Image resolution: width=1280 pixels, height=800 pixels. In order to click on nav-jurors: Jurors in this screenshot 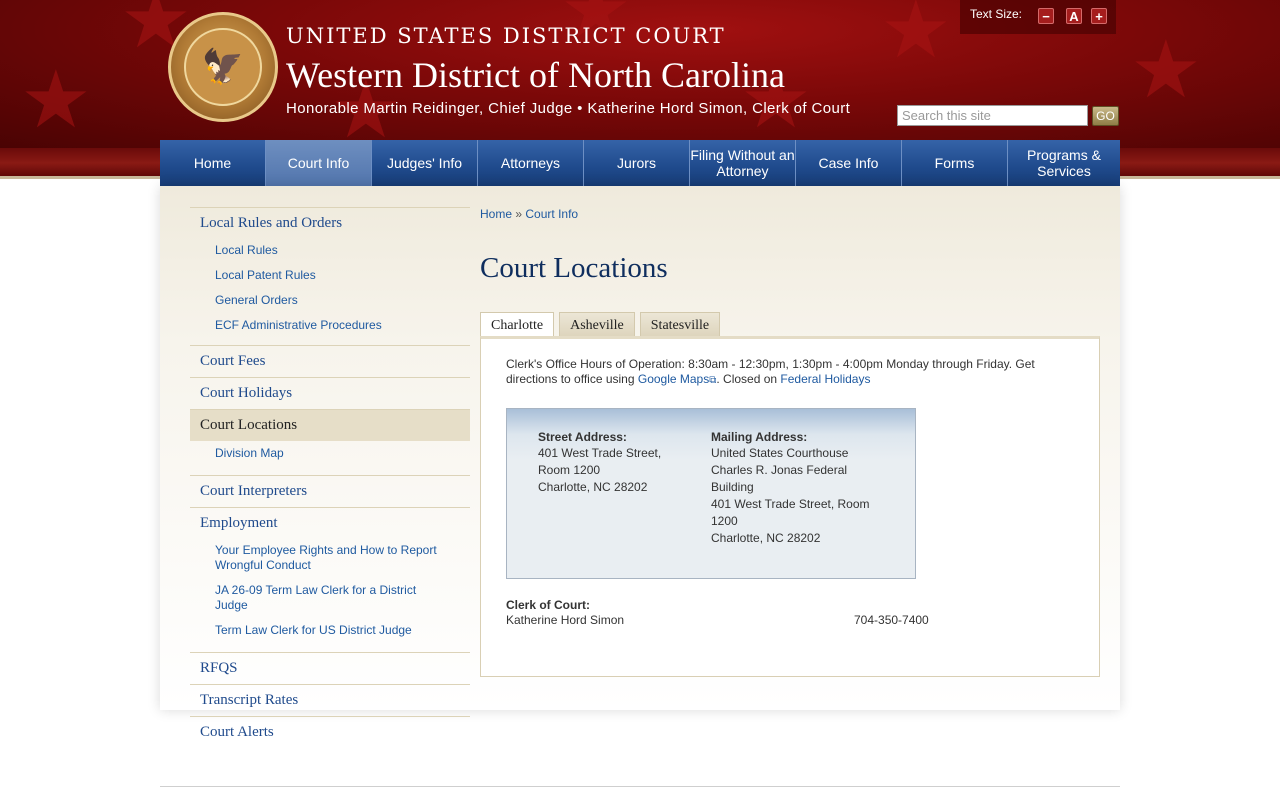, I will do `click(637, 163)`.